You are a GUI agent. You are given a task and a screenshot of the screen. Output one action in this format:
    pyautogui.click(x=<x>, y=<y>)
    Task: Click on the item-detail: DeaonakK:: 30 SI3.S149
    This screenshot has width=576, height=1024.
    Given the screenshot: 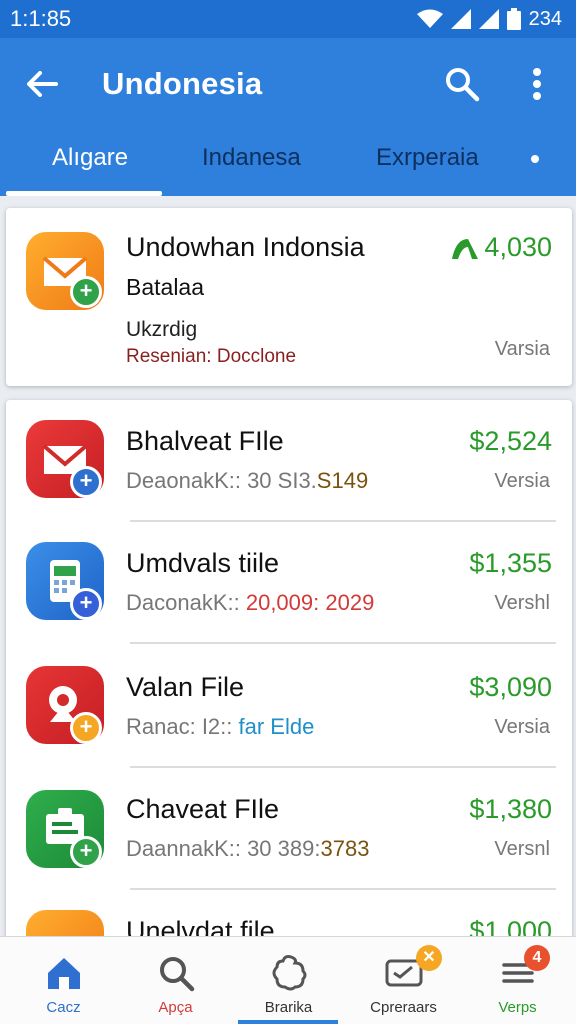 What is the action you would take?
    pyautogui.click(x=247, y=481)
    